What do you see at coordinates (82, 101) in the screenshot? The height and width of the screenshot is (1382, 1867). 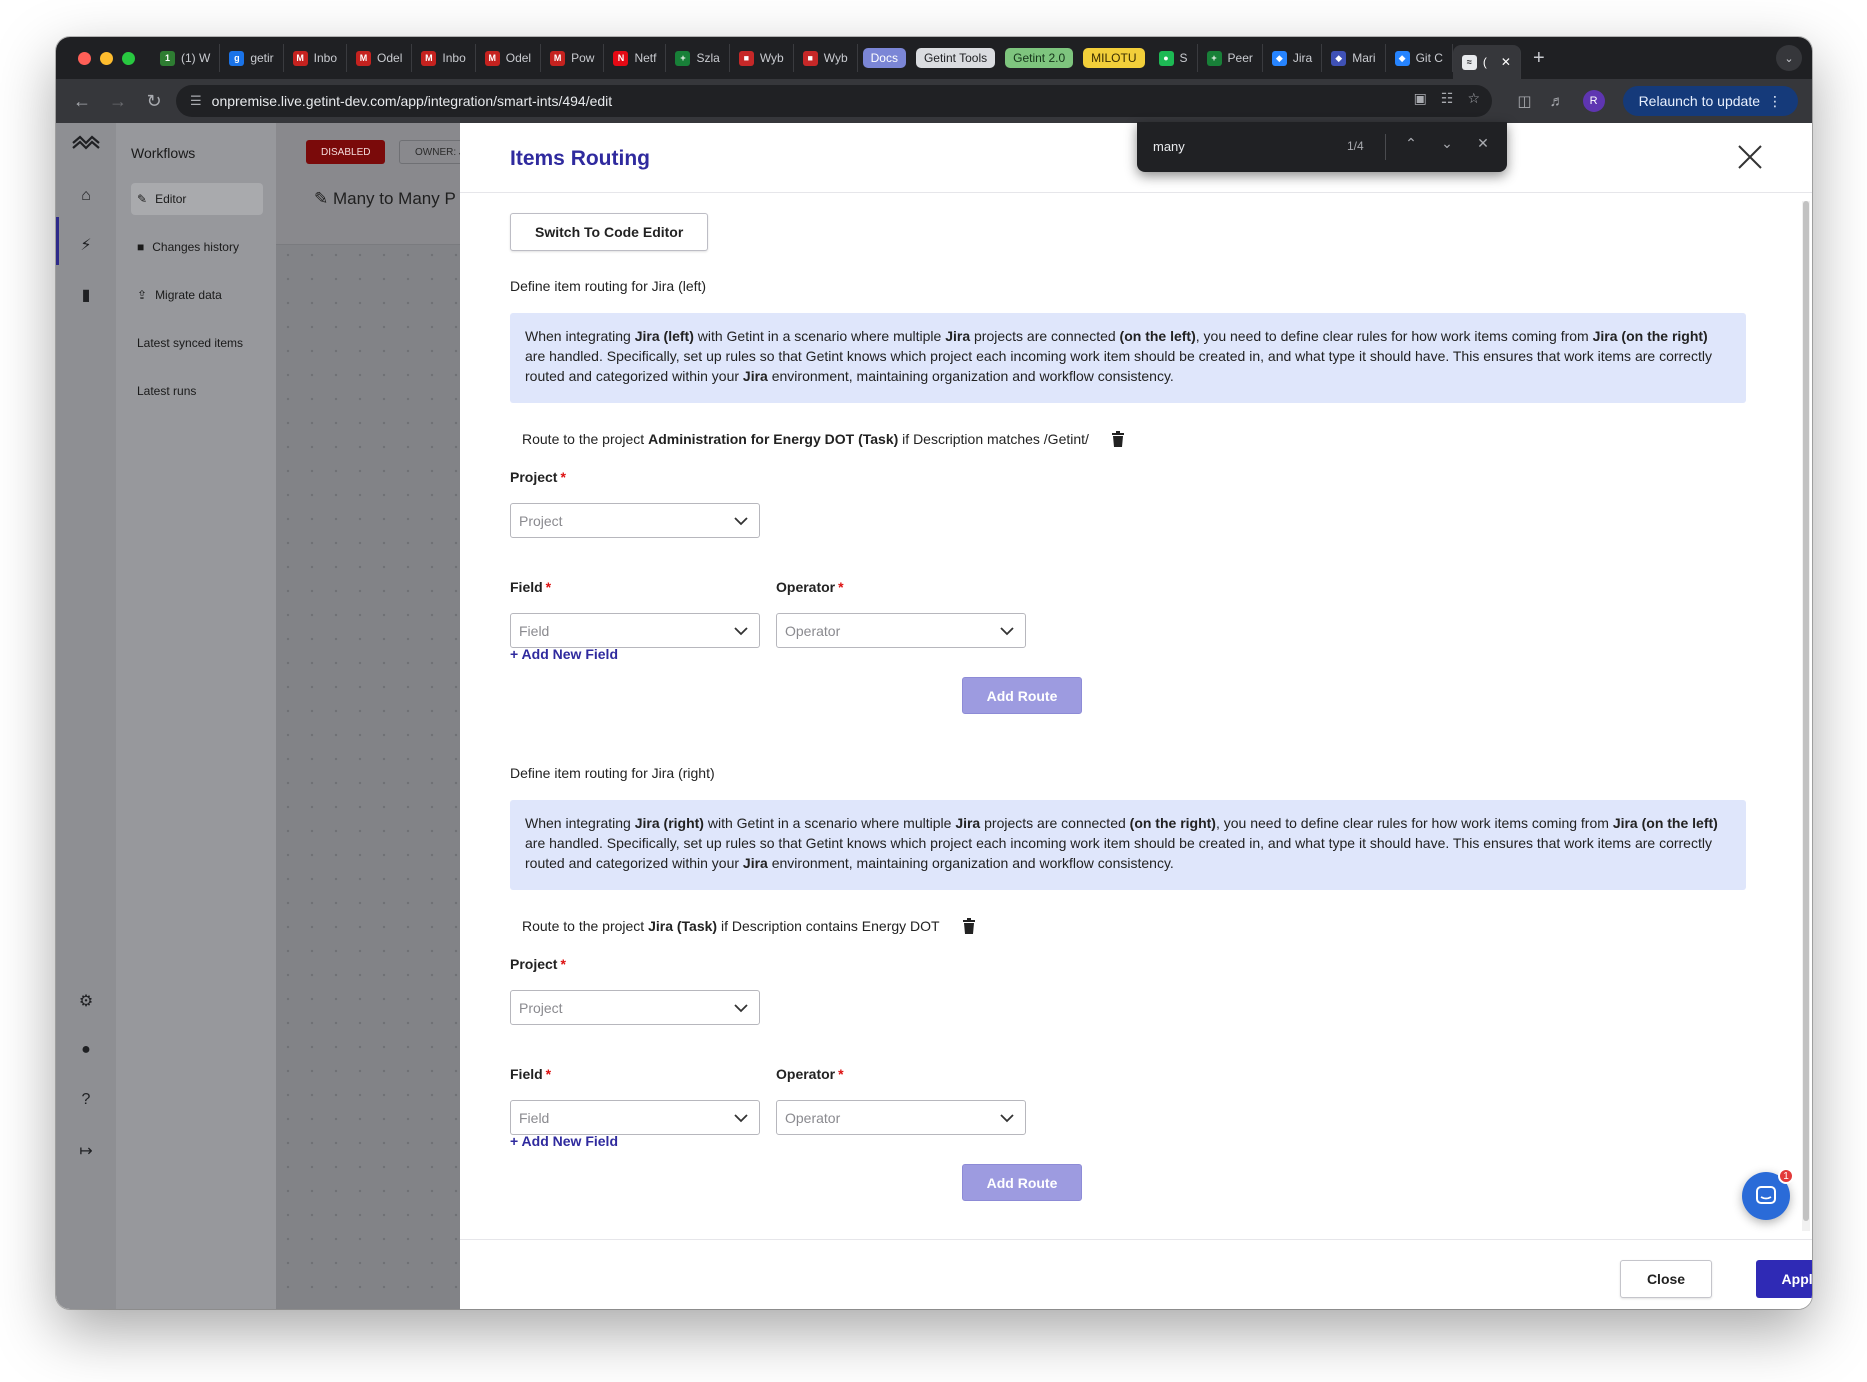 I see `back-icon: ←` at bounding box center [82, 101].